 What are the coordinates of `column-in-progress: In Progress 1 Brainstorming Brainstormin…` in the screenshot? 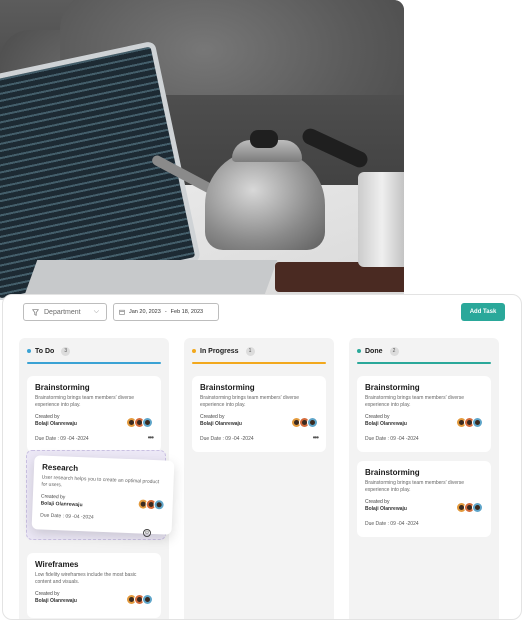 It's located at (259, 478).